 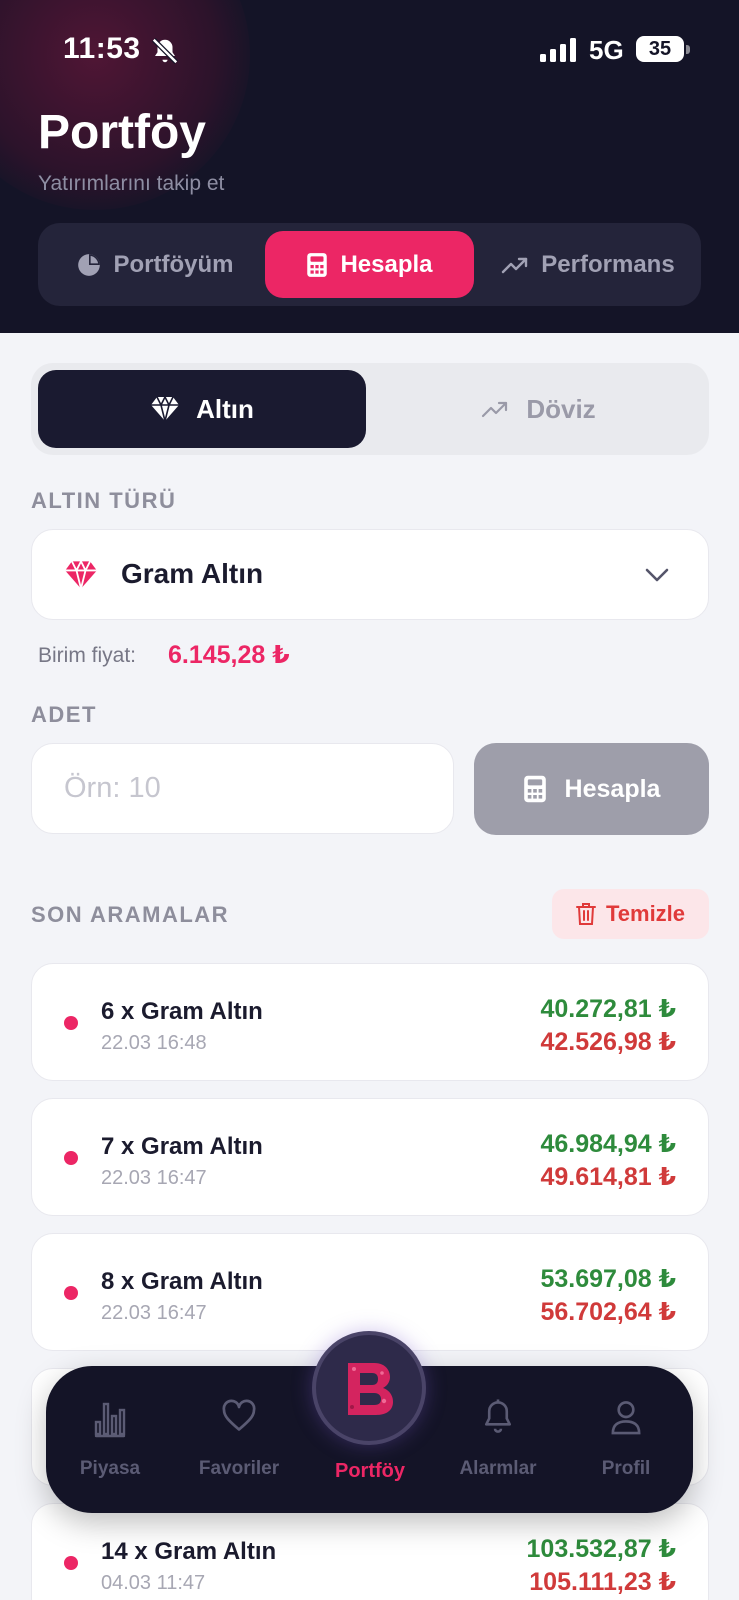 What do you see at coordinates (110, 1468) in the screenshot?
I see `nav-label: Piyasa` at bounding box center [110, 1468].